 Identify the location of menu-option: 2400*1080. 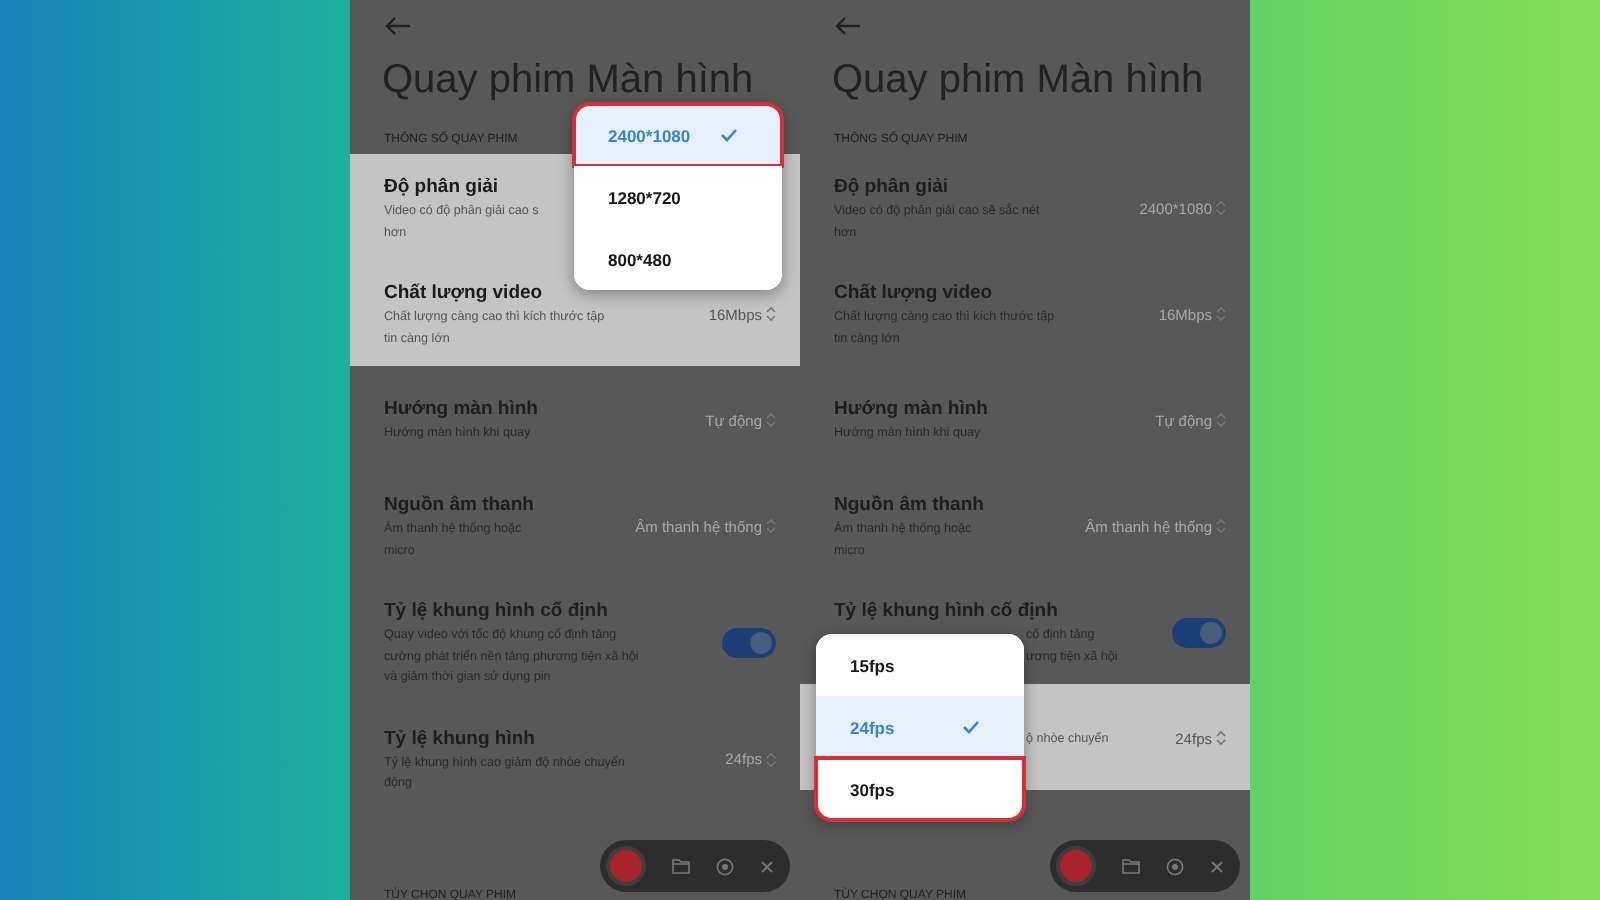
(678, 135).